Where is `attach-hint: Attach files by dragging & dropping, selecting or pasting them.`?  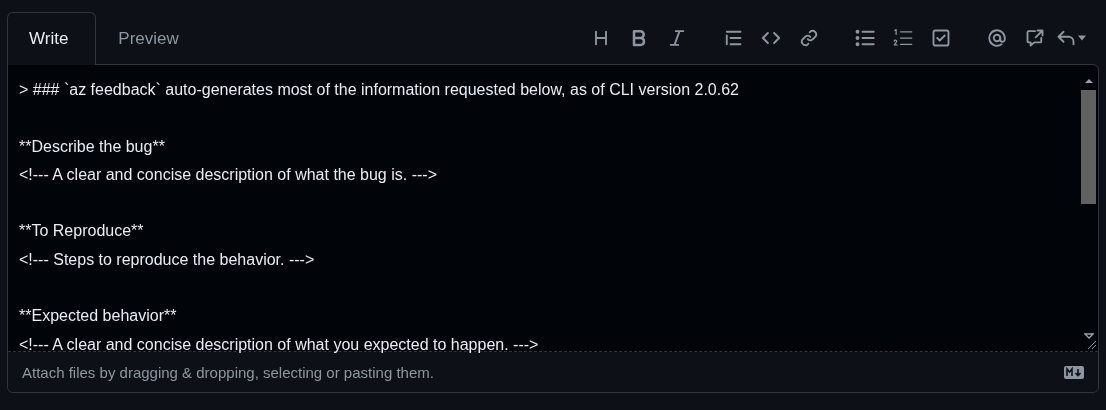 attach-hint: Attach files by dragging & dropping, selecting or pasting them. is located at coordinates (228, 372).